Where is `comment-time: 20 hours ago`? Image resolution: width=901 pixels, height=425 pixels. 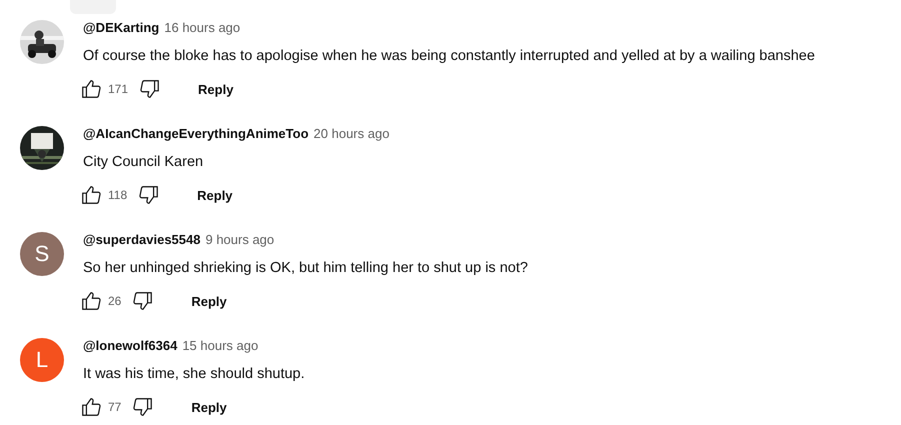 comment-time: 20 hours ago is located at coordinates (352, 133).